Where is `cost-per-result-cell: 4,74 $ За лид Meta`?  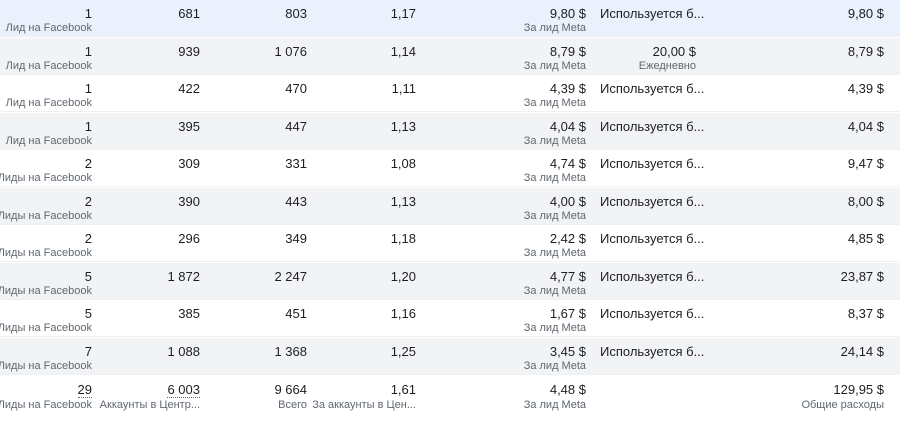 cost-per-result-cell: 4,74 $ За лид Meta is located at coordinates (508, 168).